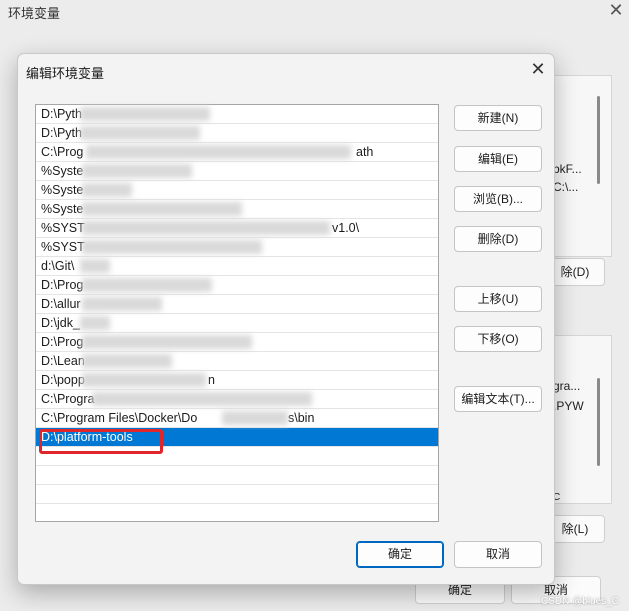 The height and width of the screenshot is (611, 629). I want to click on close-icon: ✕, so click(538, 69).